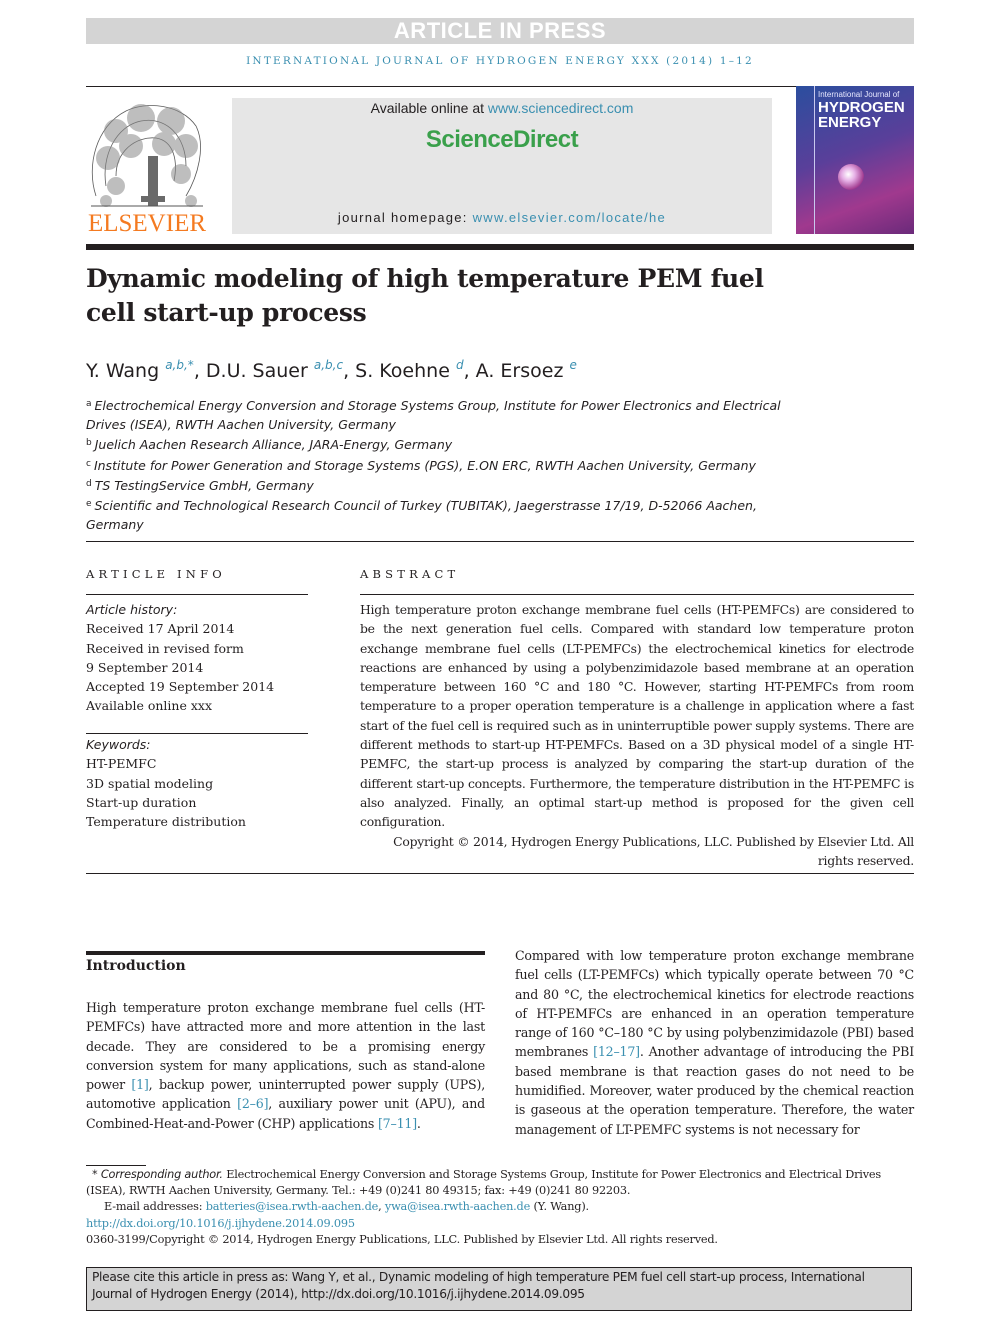 The width and height of the screenshot is (992, 1323). Describe the element at coordinates (204, 485) in the screenshot. I see `affiliation-text: TS TestingService GmbH, Germany` at that location.